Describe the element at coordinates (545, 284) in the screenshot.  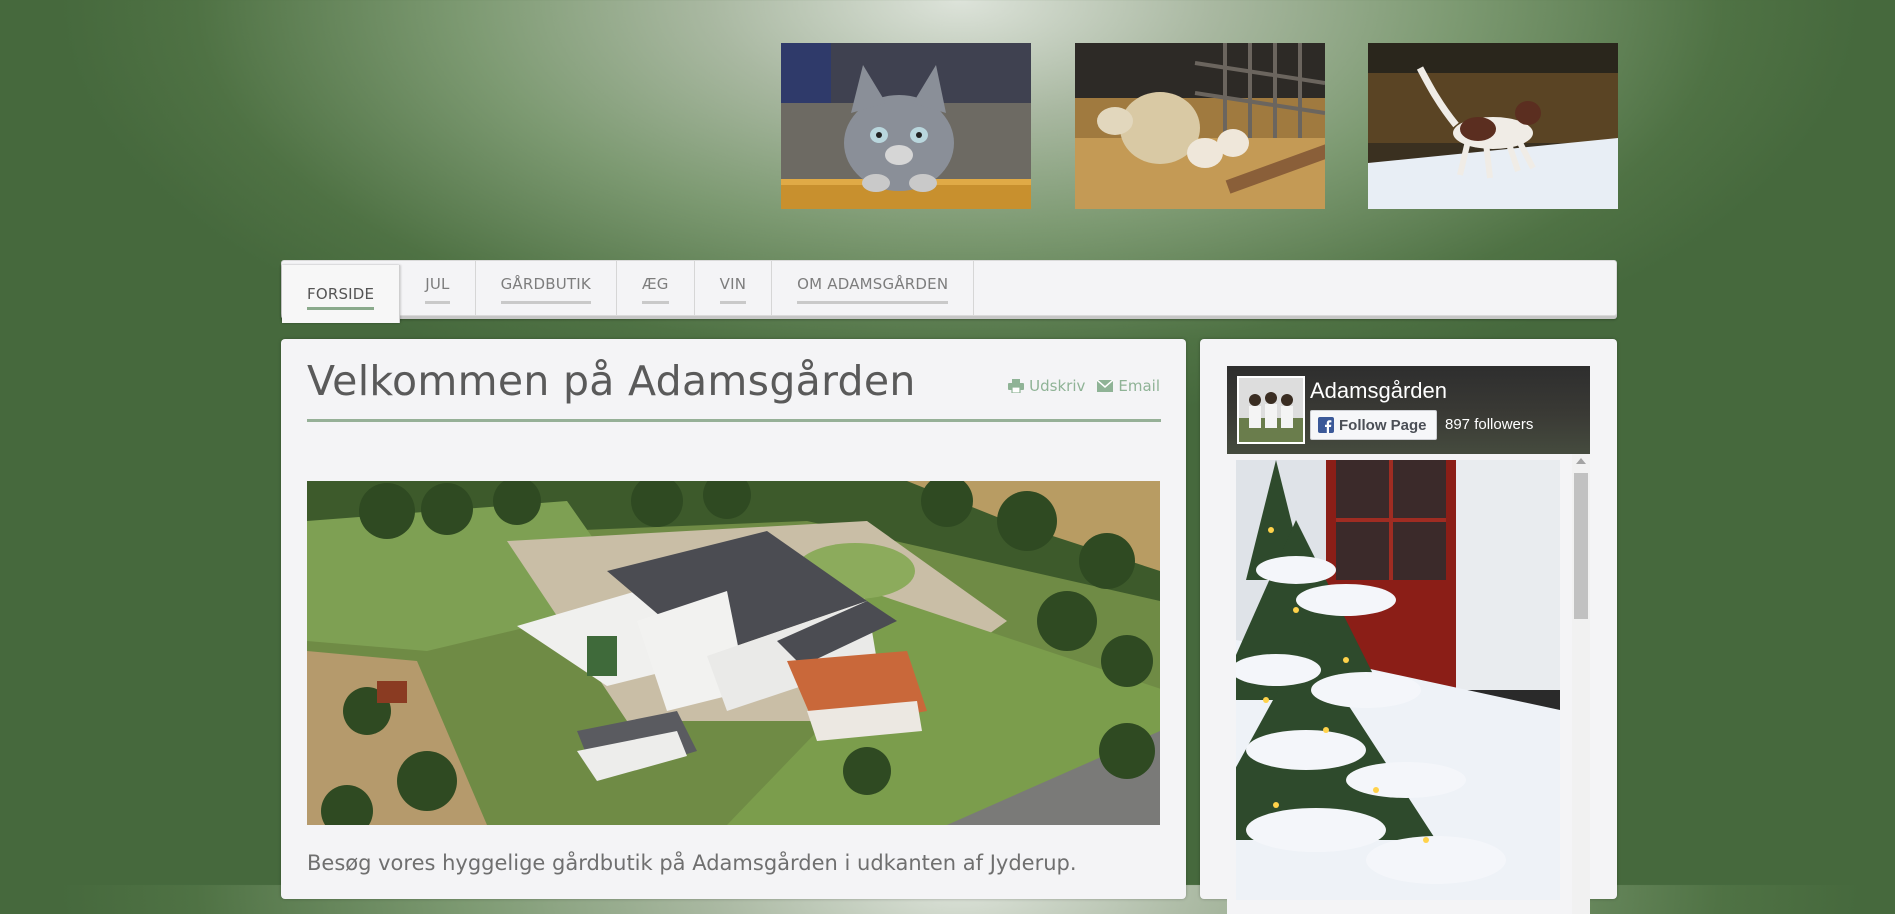
I see `nav-item-label: GÅRDBUTIK` at that location.